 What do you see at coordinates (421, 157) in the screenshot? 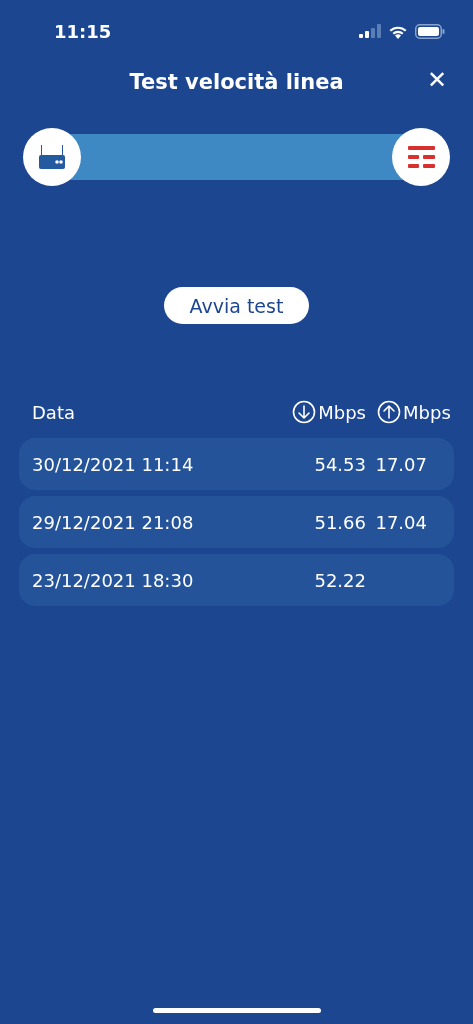
I see `logo-icon` at bounding box center [421, 157].